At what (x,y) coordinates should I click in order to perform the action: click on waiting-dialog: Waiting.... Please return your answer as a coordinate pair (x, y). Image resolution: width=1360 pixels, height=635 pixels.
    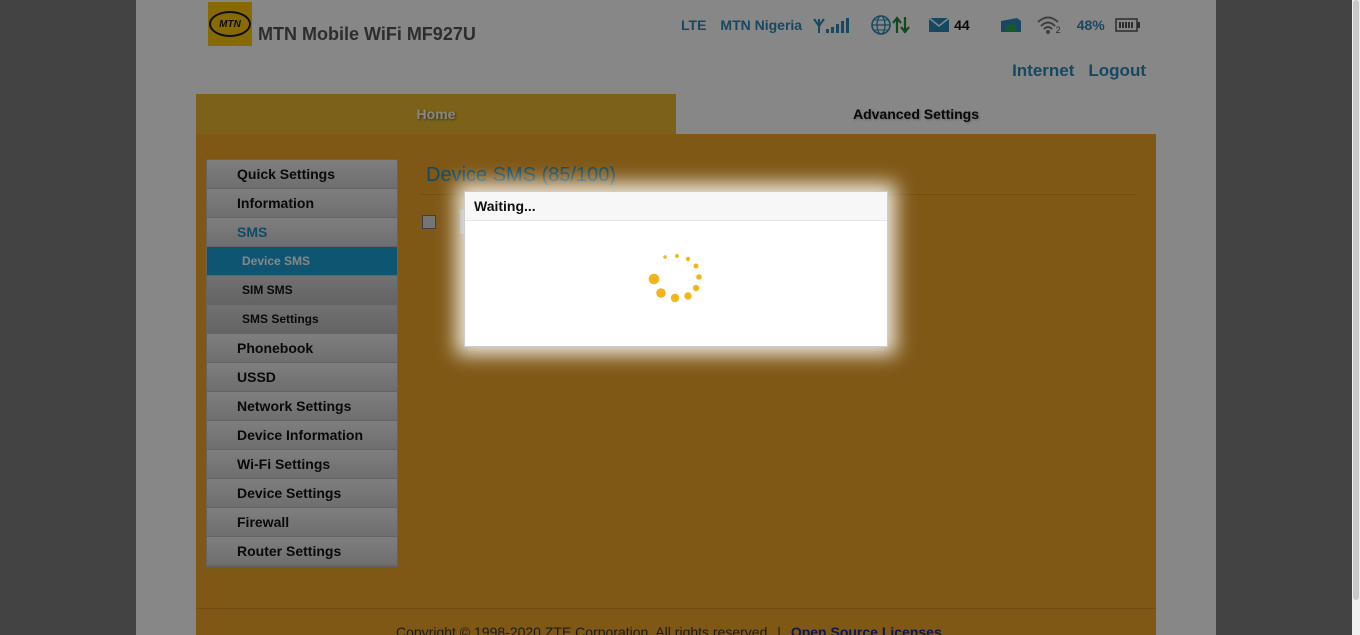
    Looking at the image, I should click on (676, 269).